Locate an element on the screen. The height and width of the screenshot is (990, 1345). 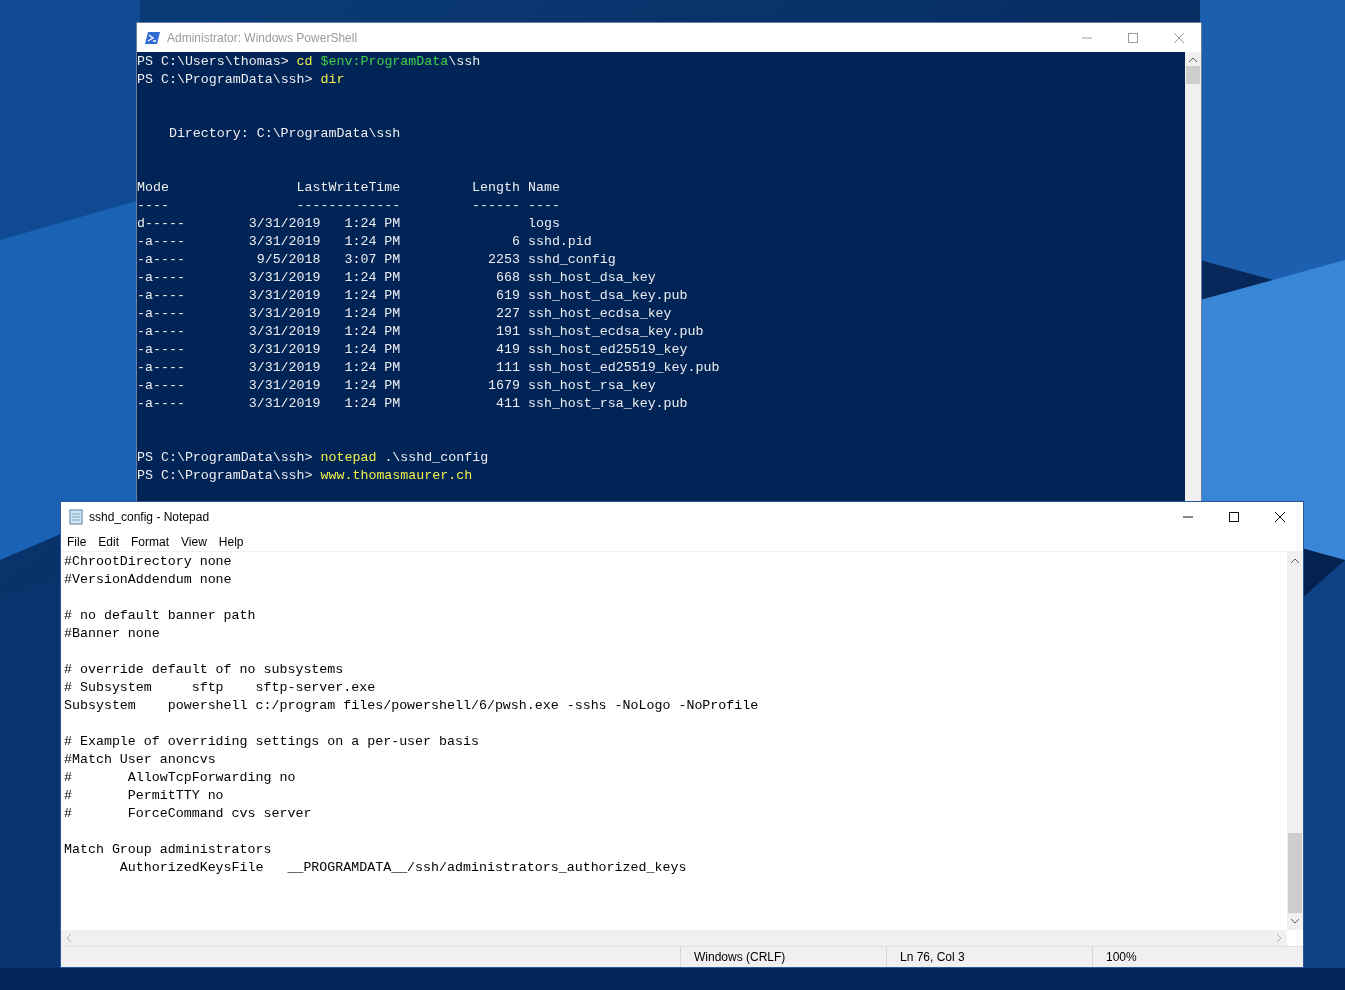
scroll-right-icon is located at coordinates (1279, 938).